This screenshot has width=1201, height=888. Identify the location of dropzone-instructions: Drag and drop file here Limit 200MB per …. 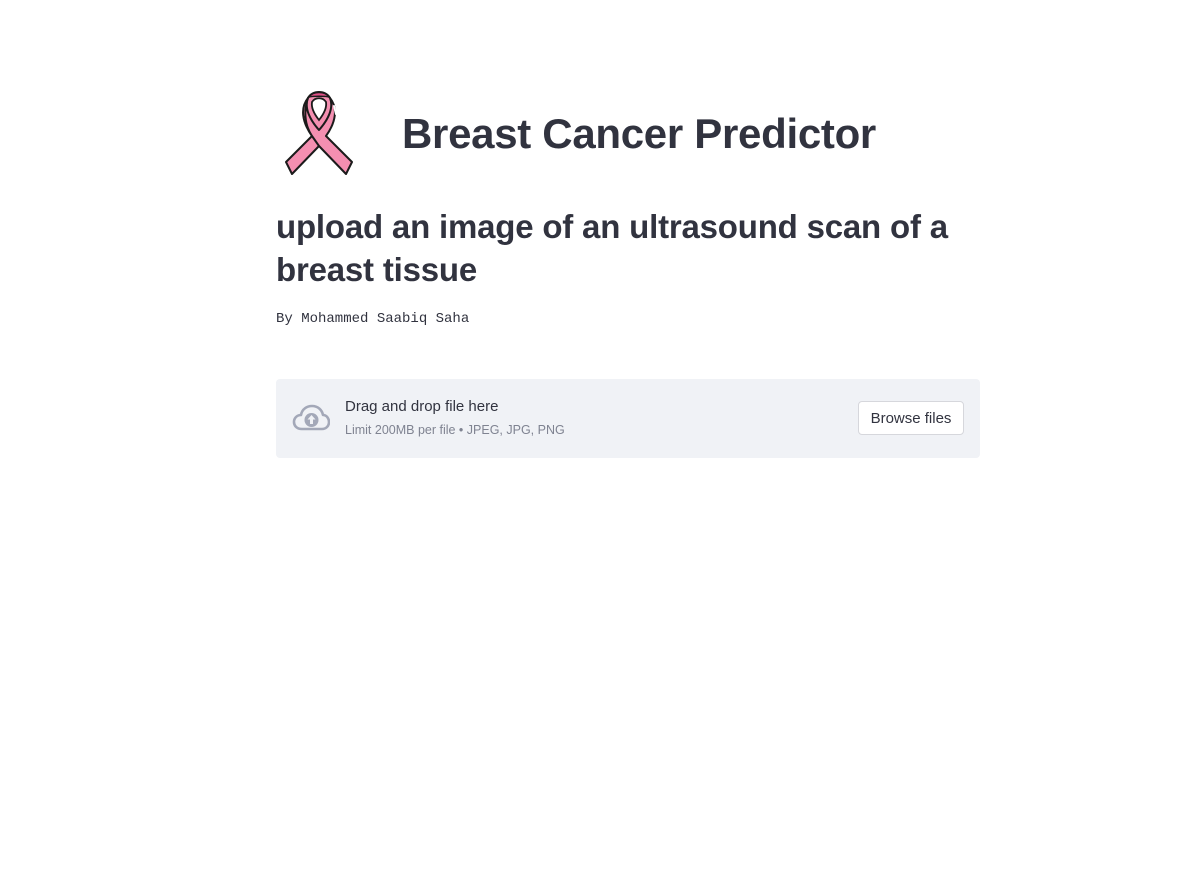
(455, 417).